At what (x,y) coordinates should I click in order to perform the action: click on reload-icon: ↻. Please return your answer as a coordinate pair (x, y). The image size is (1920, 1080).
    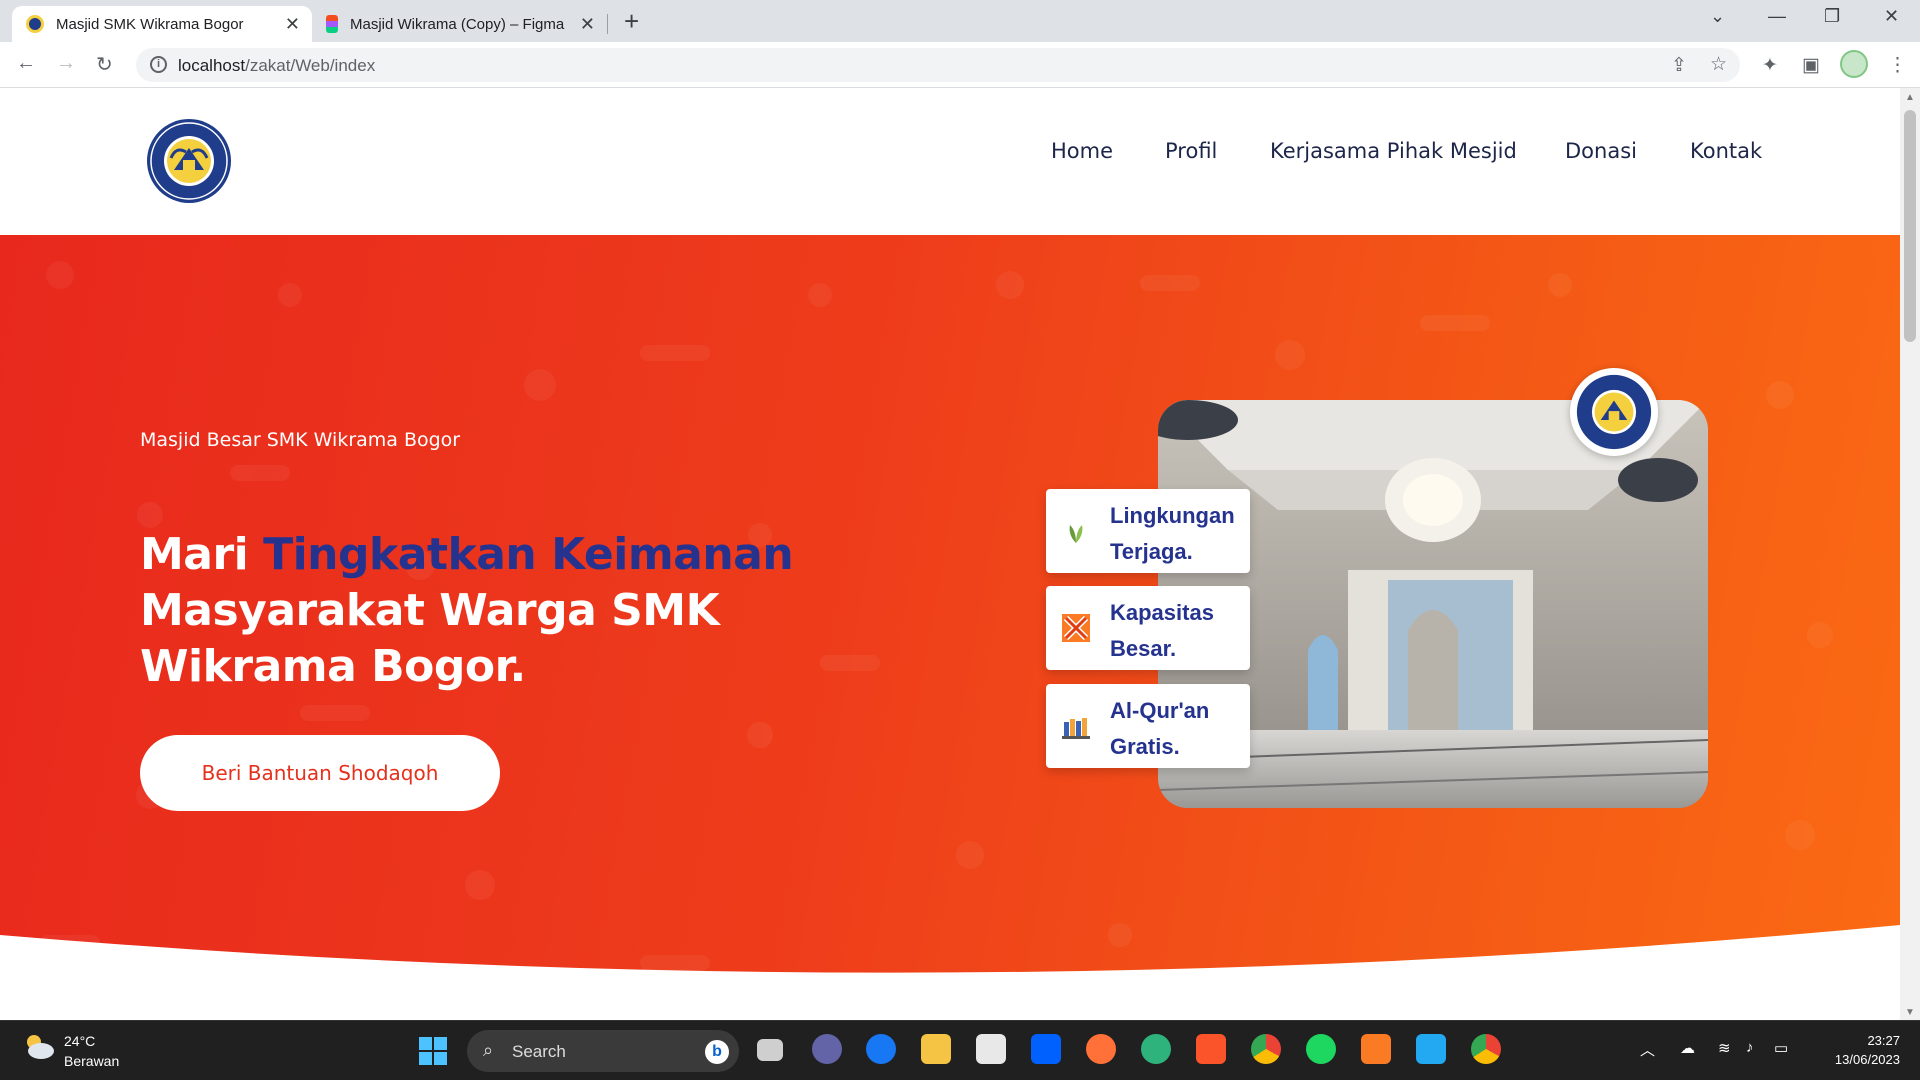
    Looking at the image, I should click on (104, 64).